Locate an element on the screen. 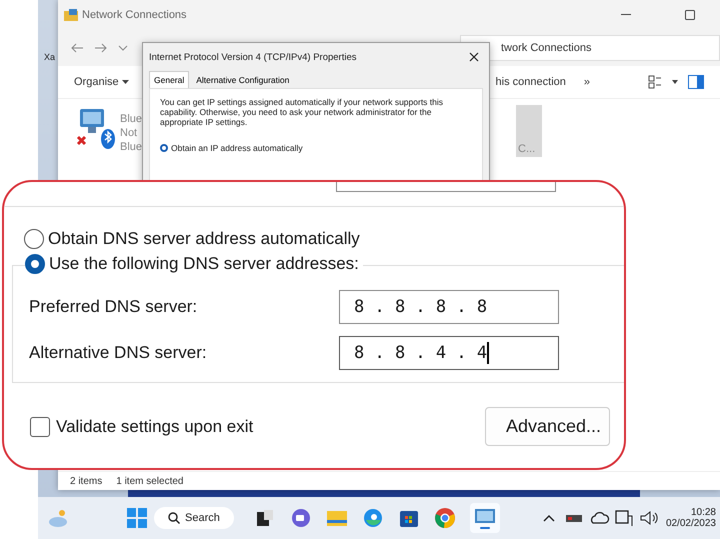  checkbox-label: Validate settings upon exit is located at coordinates (155, 426).